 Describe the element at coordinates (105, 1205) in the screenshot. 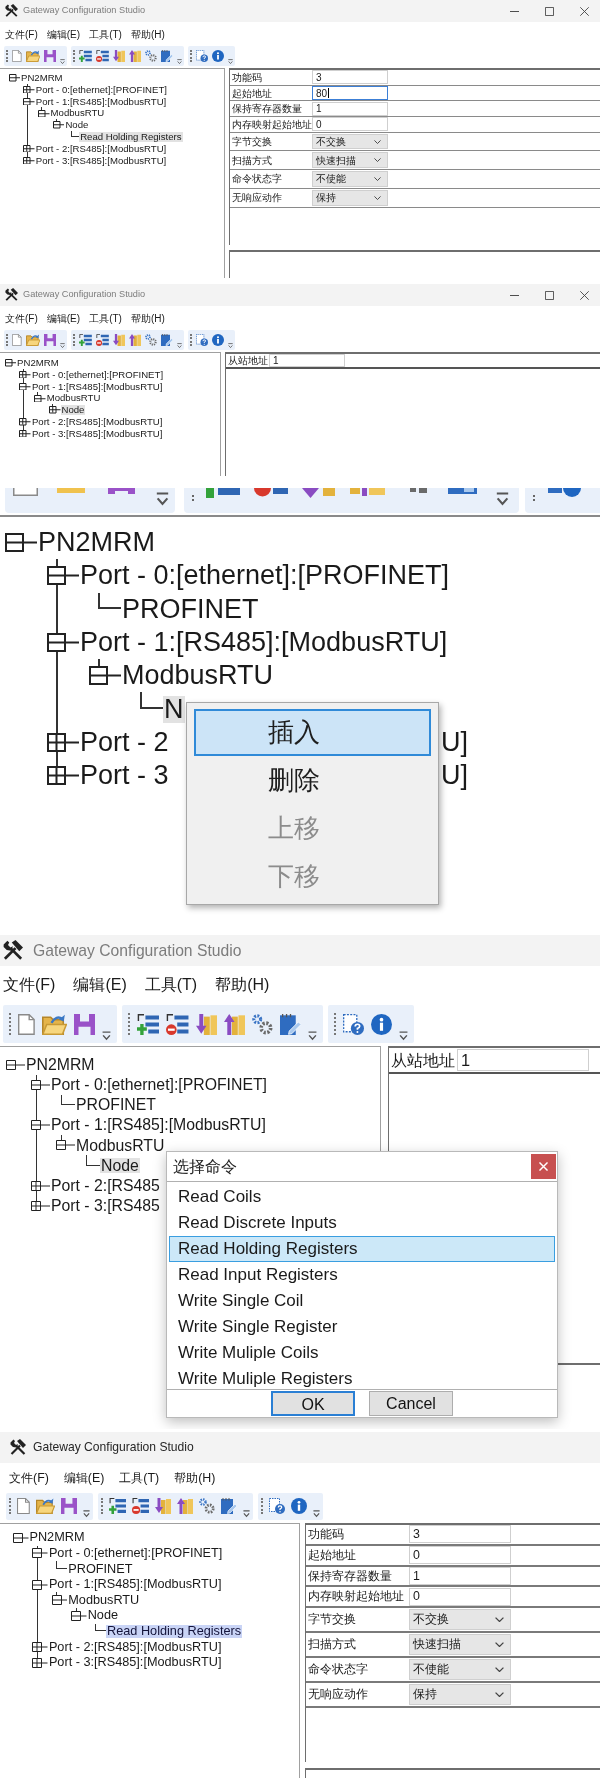

I see `tree-item: Port - 3:[RS485` at that location.